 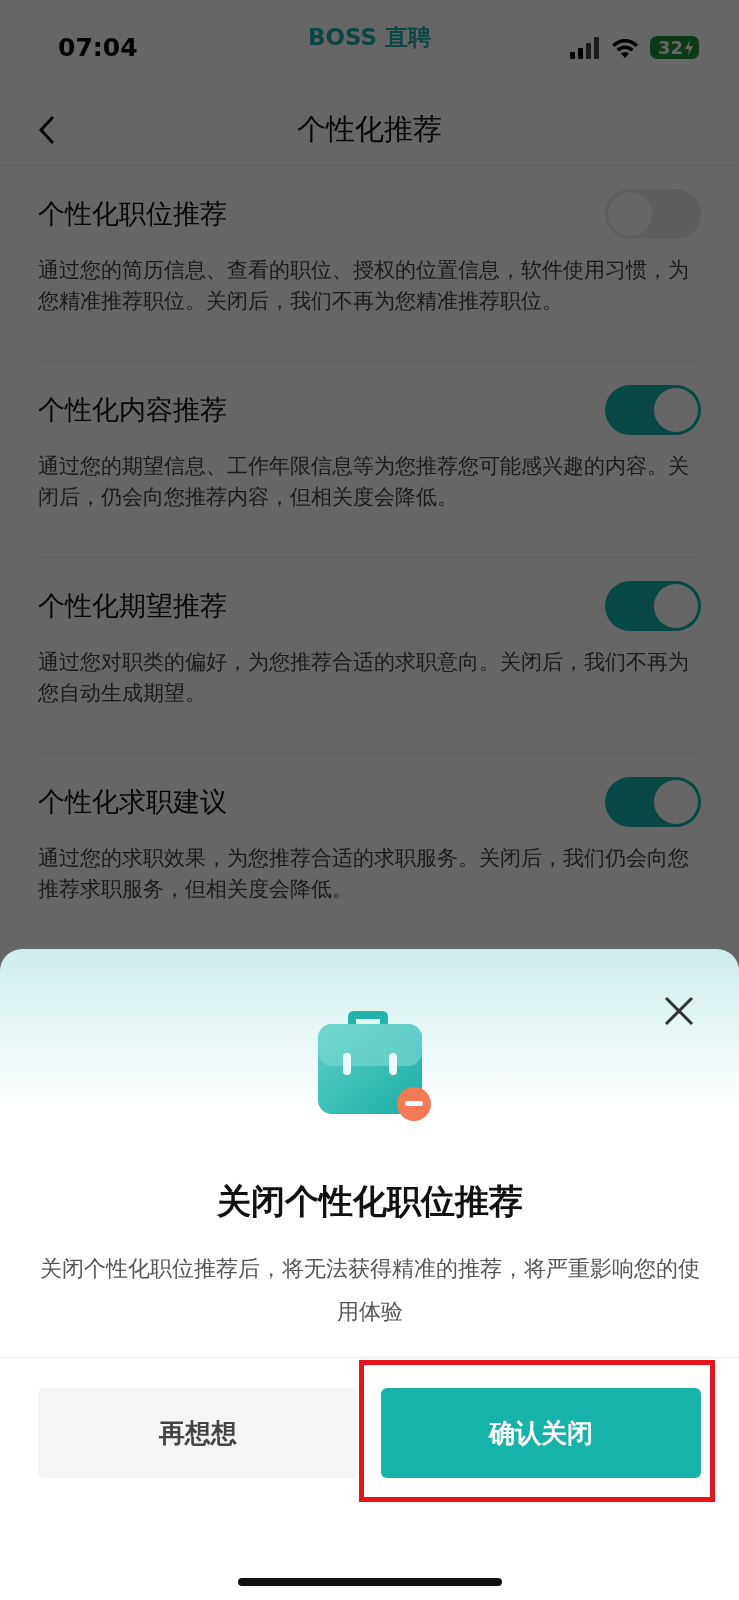 What do you see at coordinates (364, 482) in the screenshot?
I see `setting-description: 通过您的期望信息、工作年限信息等为您推荐您可能感兴趣的内容。关闭后，仍会向您推荐内容，但相关度会降低。` at bounding box center [364, 482].